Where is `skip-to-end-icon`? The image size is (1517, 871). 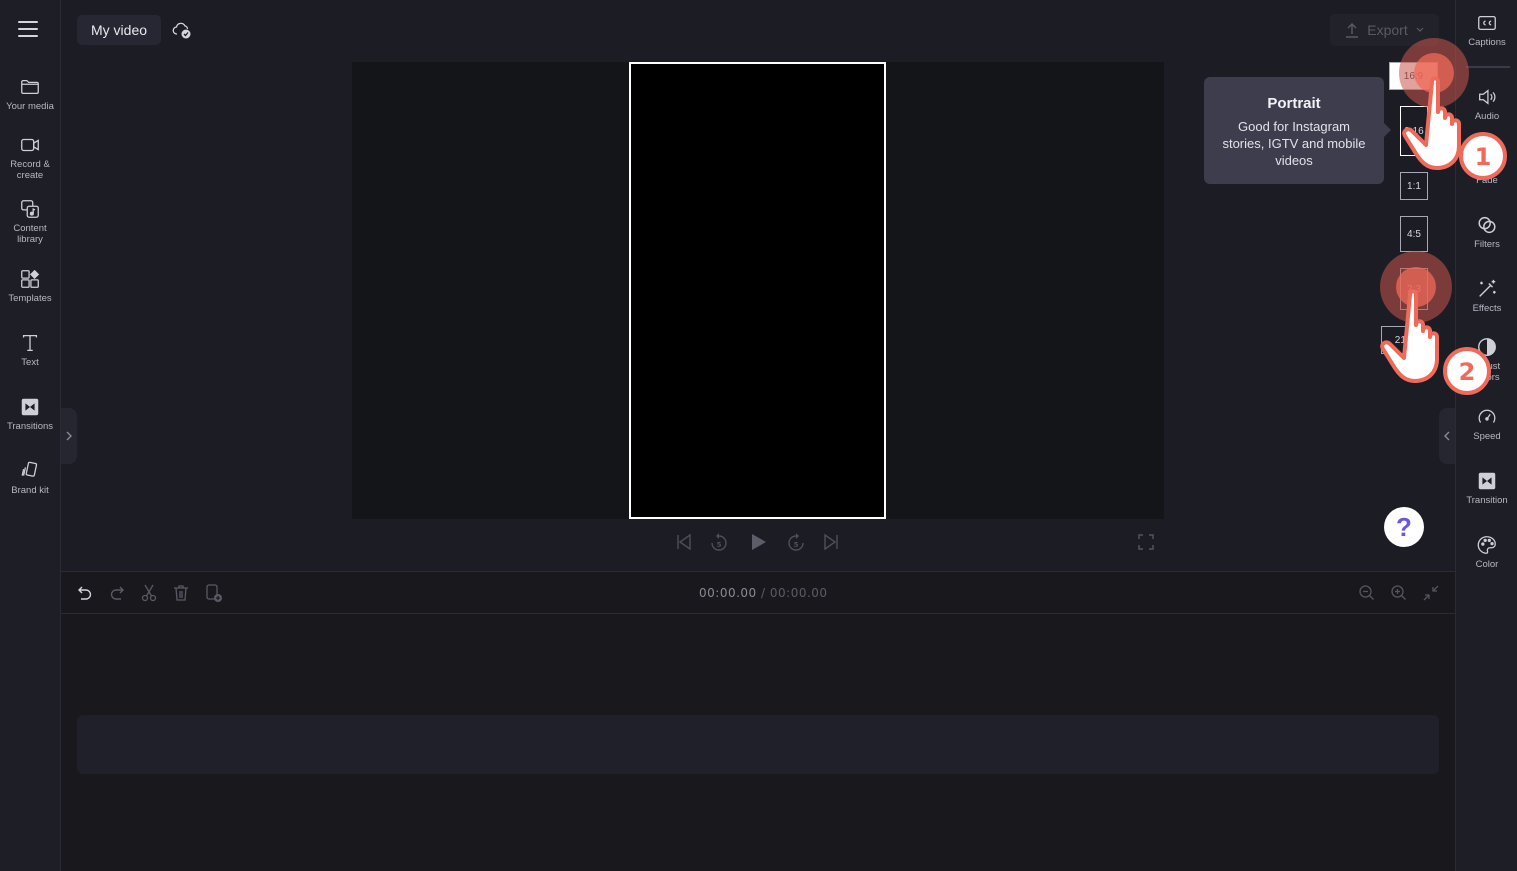
skip-to-end-icon is located at coordinates (831, 542).